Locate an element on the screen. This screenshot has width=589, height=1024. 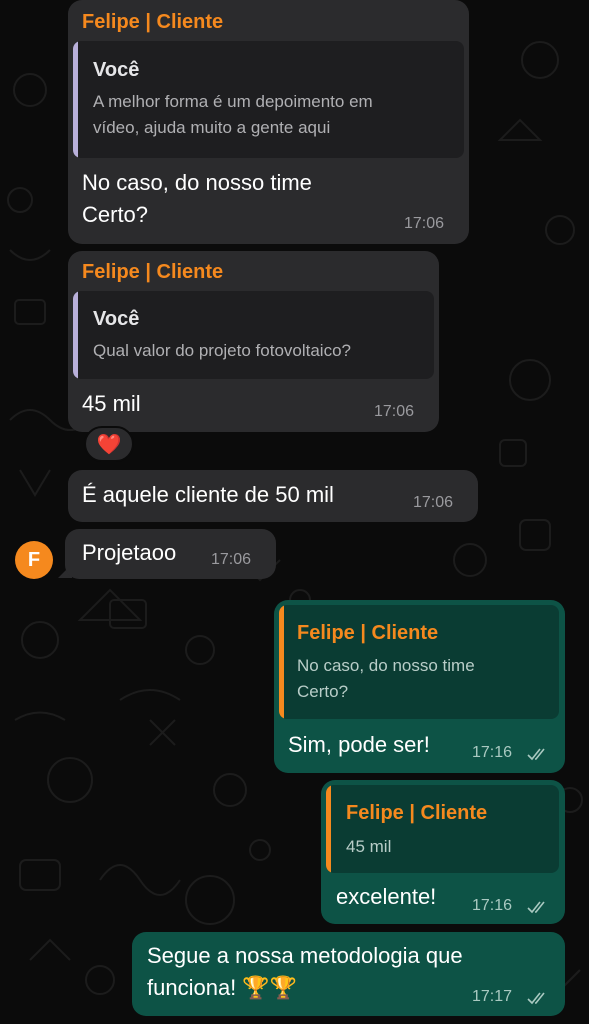
message-timestamp: 17:17 is located at coordinates (492, 996).